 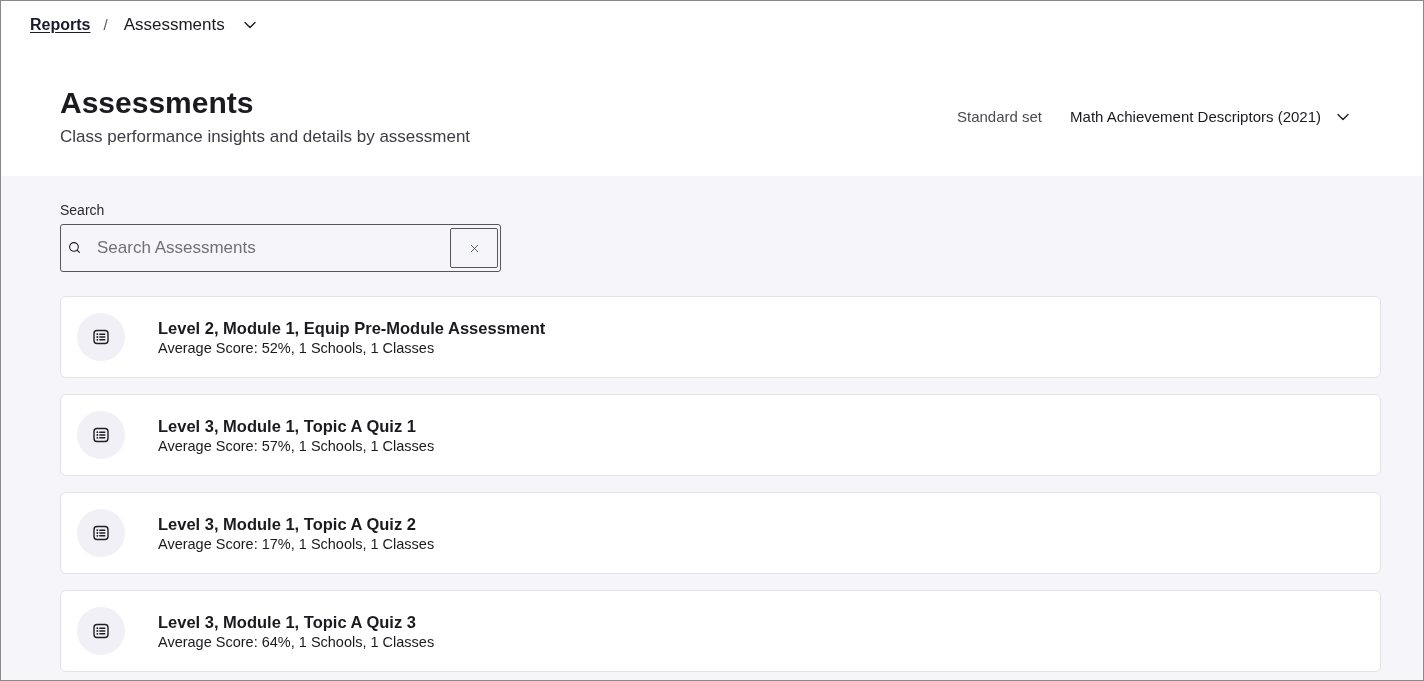 What do you see at coordinates (82, 210) in the screenshot?
I see `search-label: Search` at bounding box center [82, 210].